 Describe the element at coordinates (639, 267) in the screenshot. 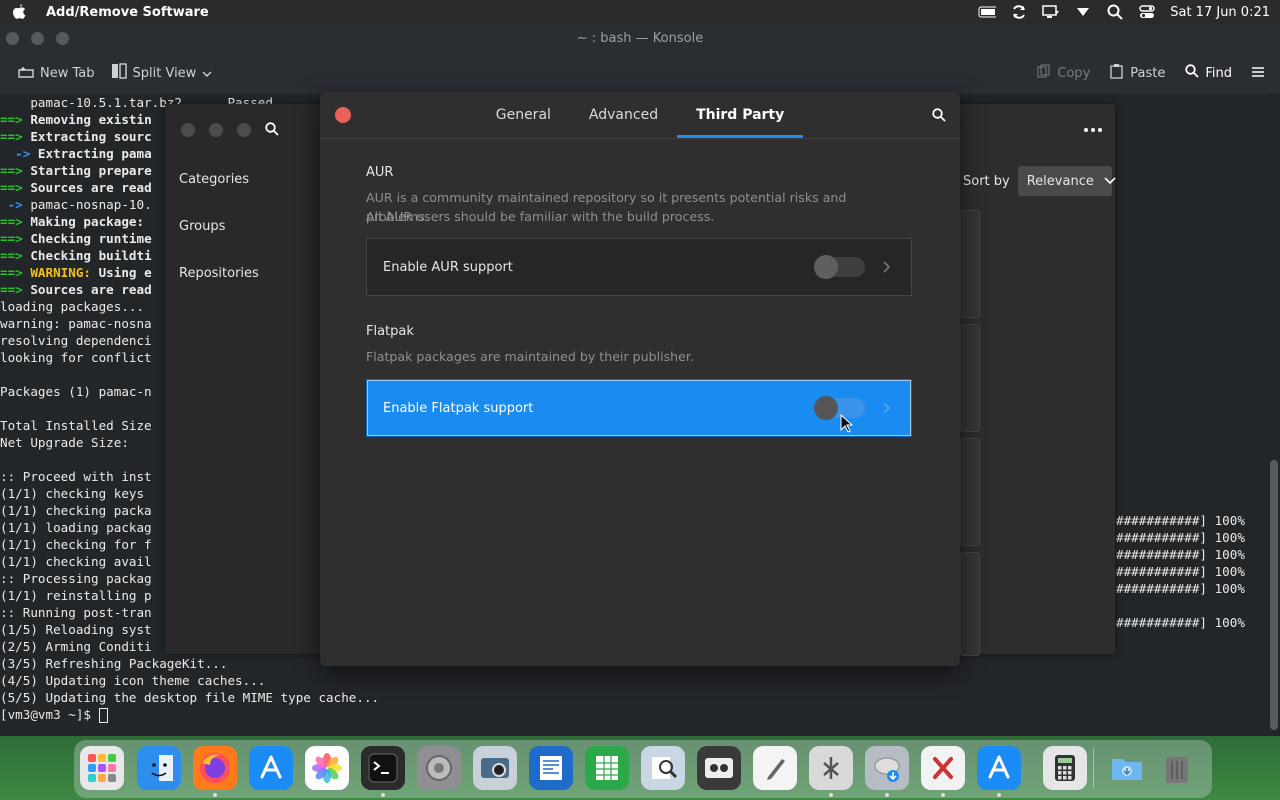

I see `aur-support-row: Enable AUR support` at that location.